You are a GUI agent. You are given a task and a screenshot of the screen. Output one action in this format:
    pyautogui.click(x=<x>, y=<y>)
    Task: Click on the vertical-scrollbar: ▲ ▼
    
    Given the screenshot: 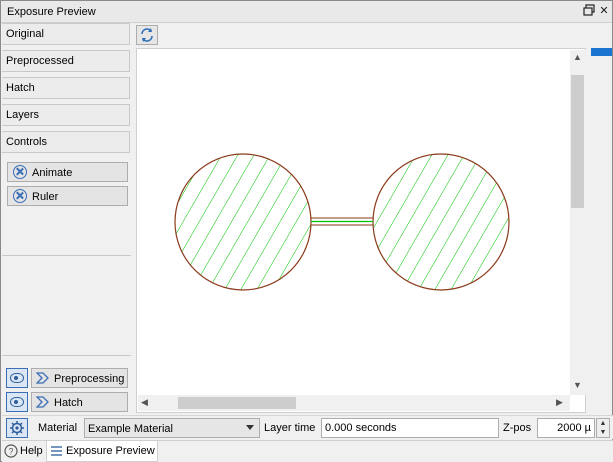 What is the action you would take?
    pyautogui.click(x=578, y=222)
    